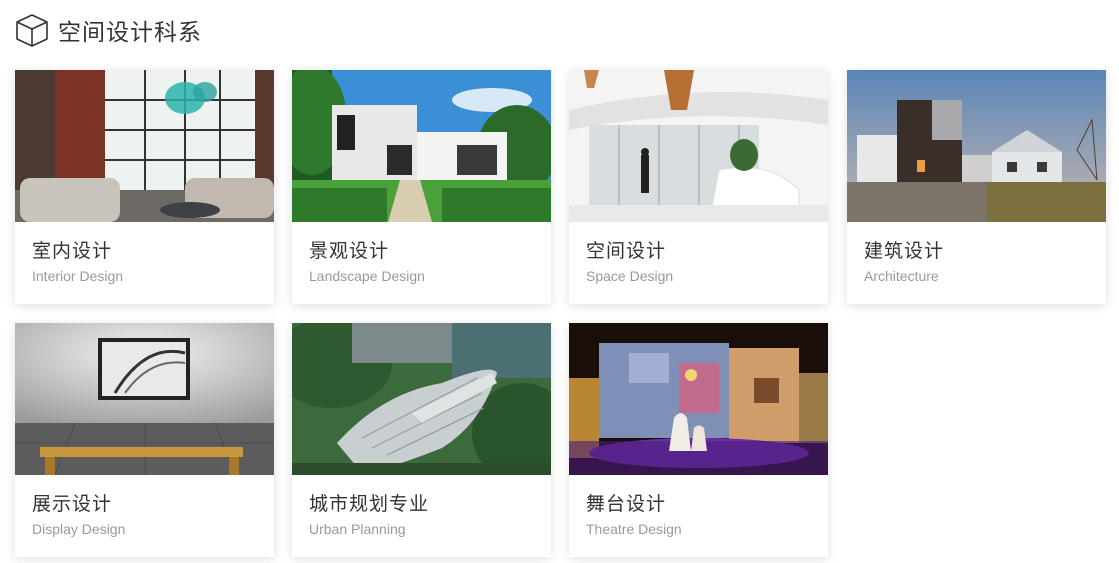 This screenshot has width=1119, height=563. I want to click on card-subtitle: Space Design, so click(630, 276).